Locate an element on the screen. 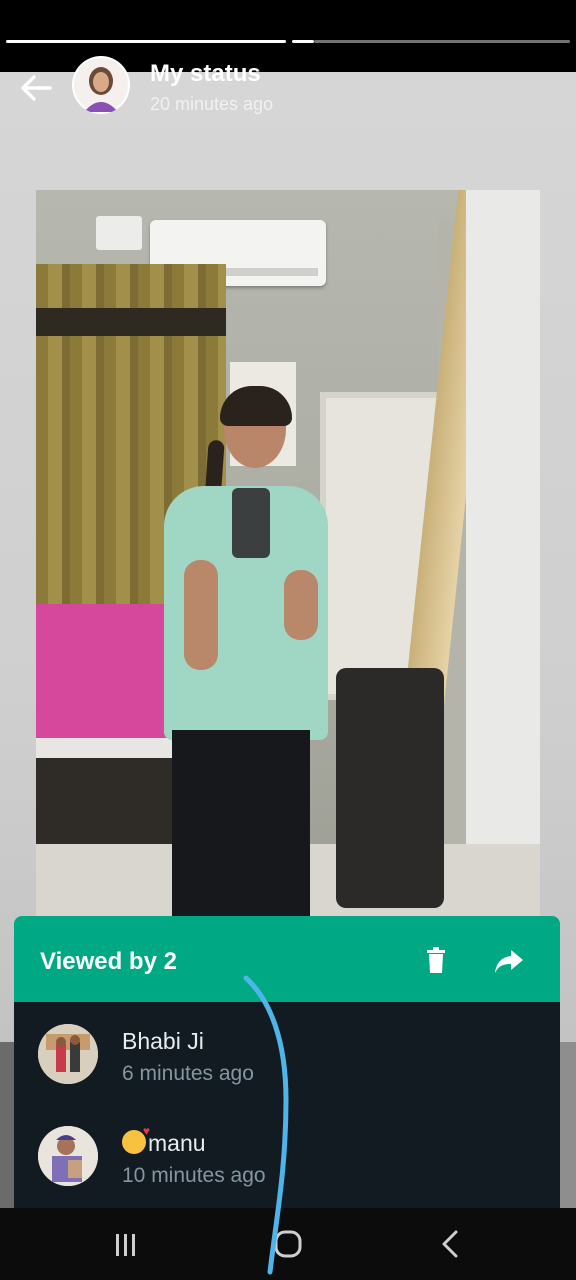 The image size is (576, 1280). status-progress-segment-current-filled is located at coordinates (303, 41).